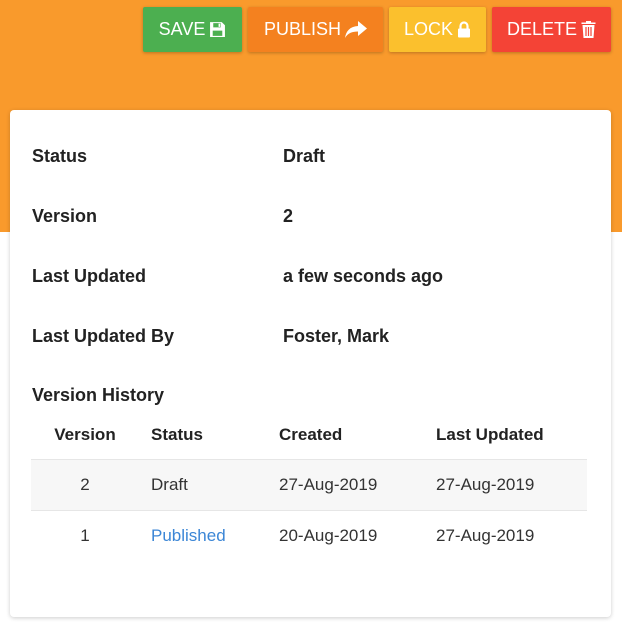 This screenshot has height=626, width=622. What do you see at coordinates (288, 216) in the screenshot?
I see `version-value: 2` at bounding box center [288, 216].